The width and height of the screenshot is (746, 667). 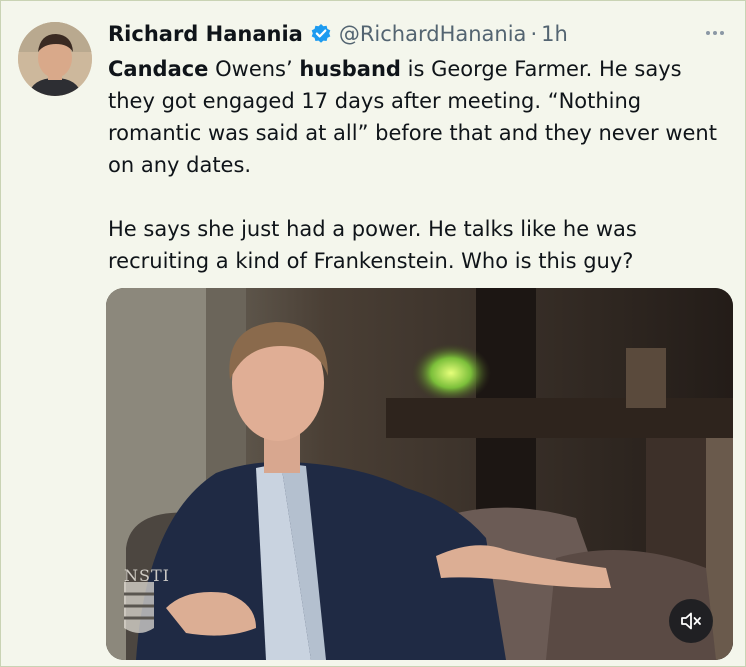 What do you see at coordinates (55, 59) in the screenshot?
I see `author-avatar` at bounding box center [55, 59].